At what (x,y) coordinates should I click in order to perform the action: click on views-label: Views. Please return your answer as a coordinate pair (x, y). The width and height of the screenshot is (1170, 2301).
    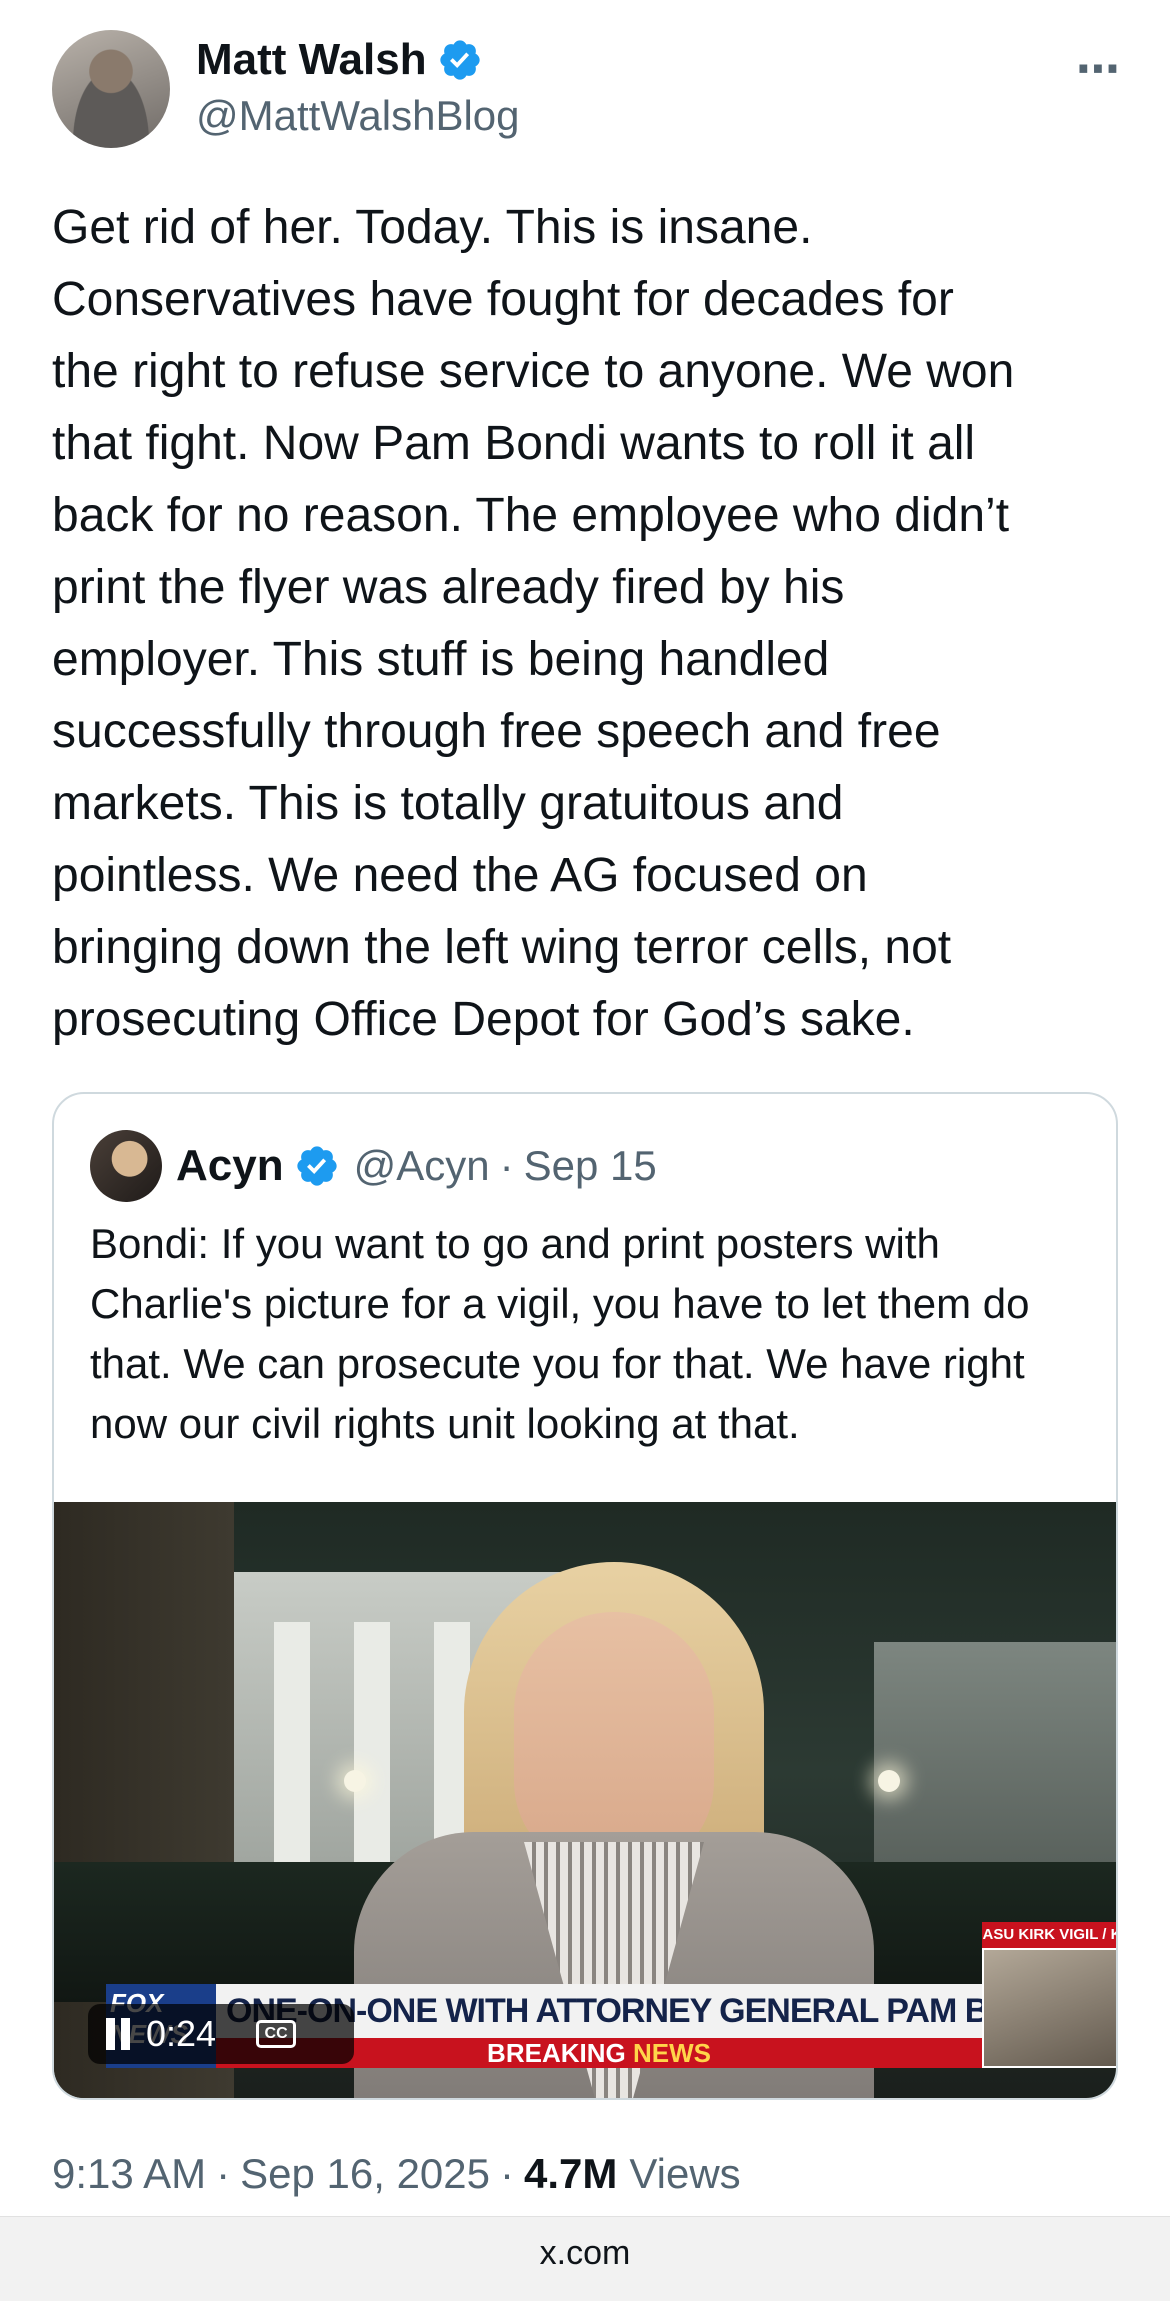
    Looking at the image, I should click on (684, 2174).